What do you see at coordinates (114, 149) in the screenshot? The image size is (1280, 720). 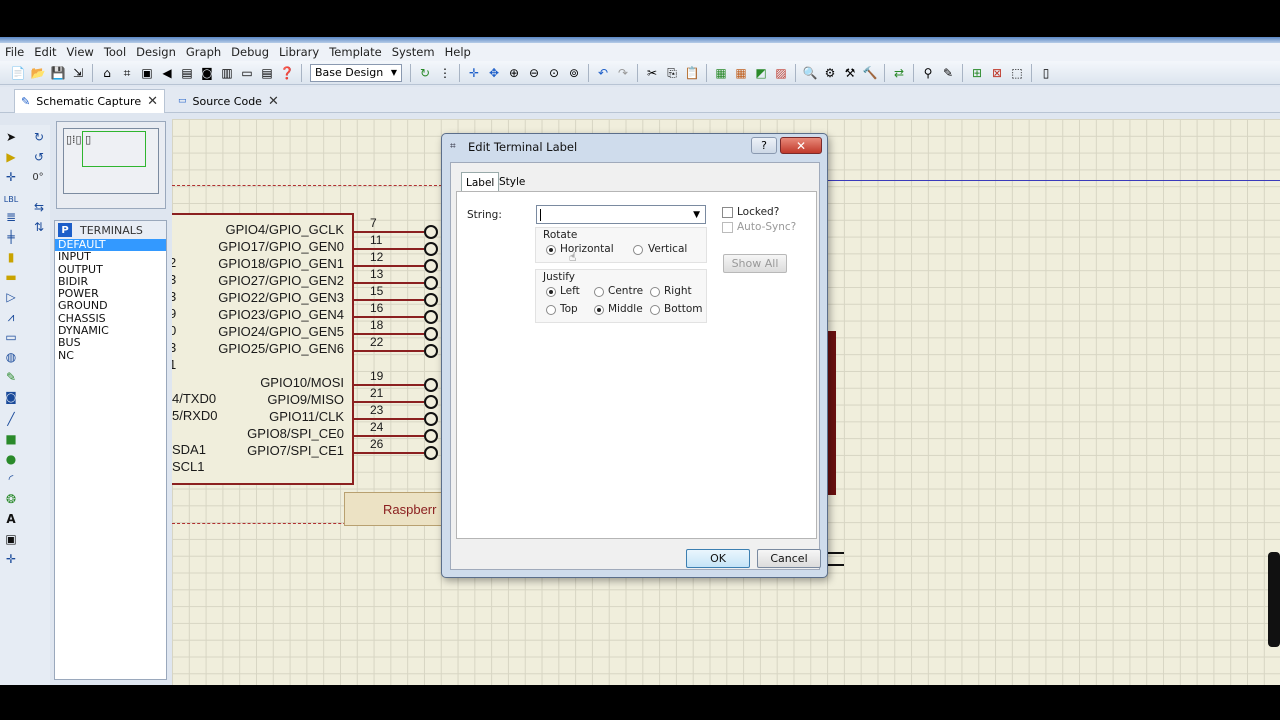 I see `overview-viewport` at bounding box center [114, 149].